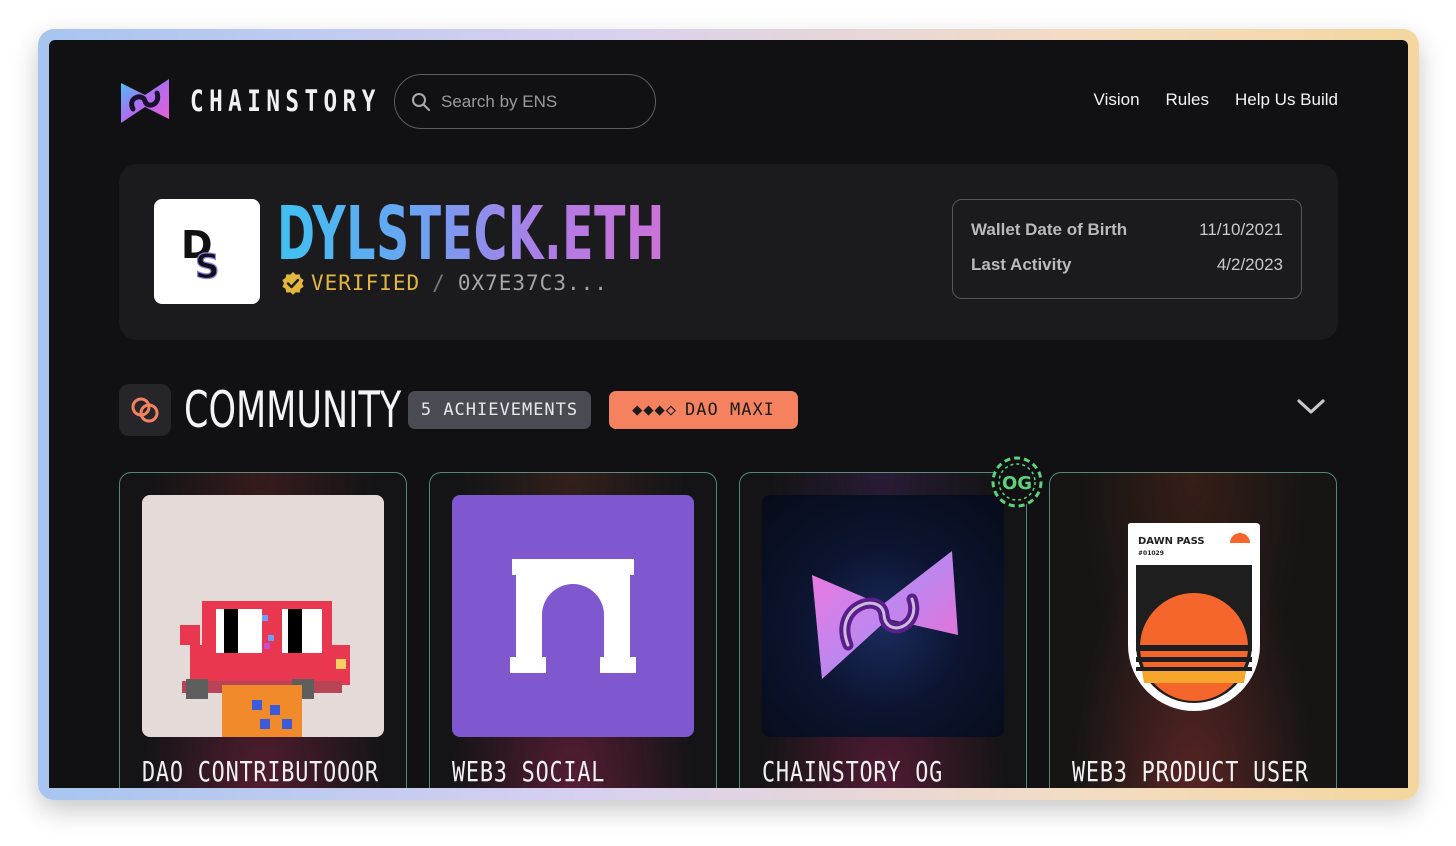 This screenshot has height=846, width=1456. I want to click on achievement-card-web3-product-user: DAWN PASS #01029 WEB3 PRODUCT USER, so click(1193, 630).